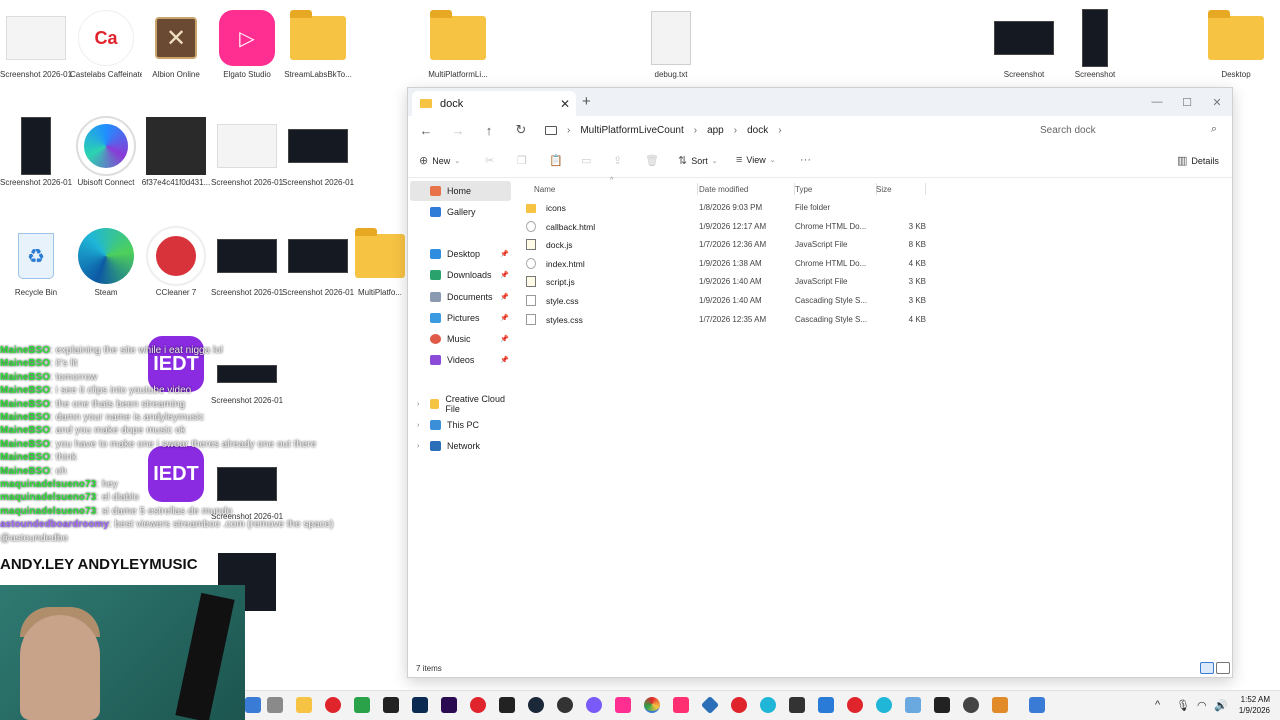  I want to click on elgato-icon, so click(623, 705).